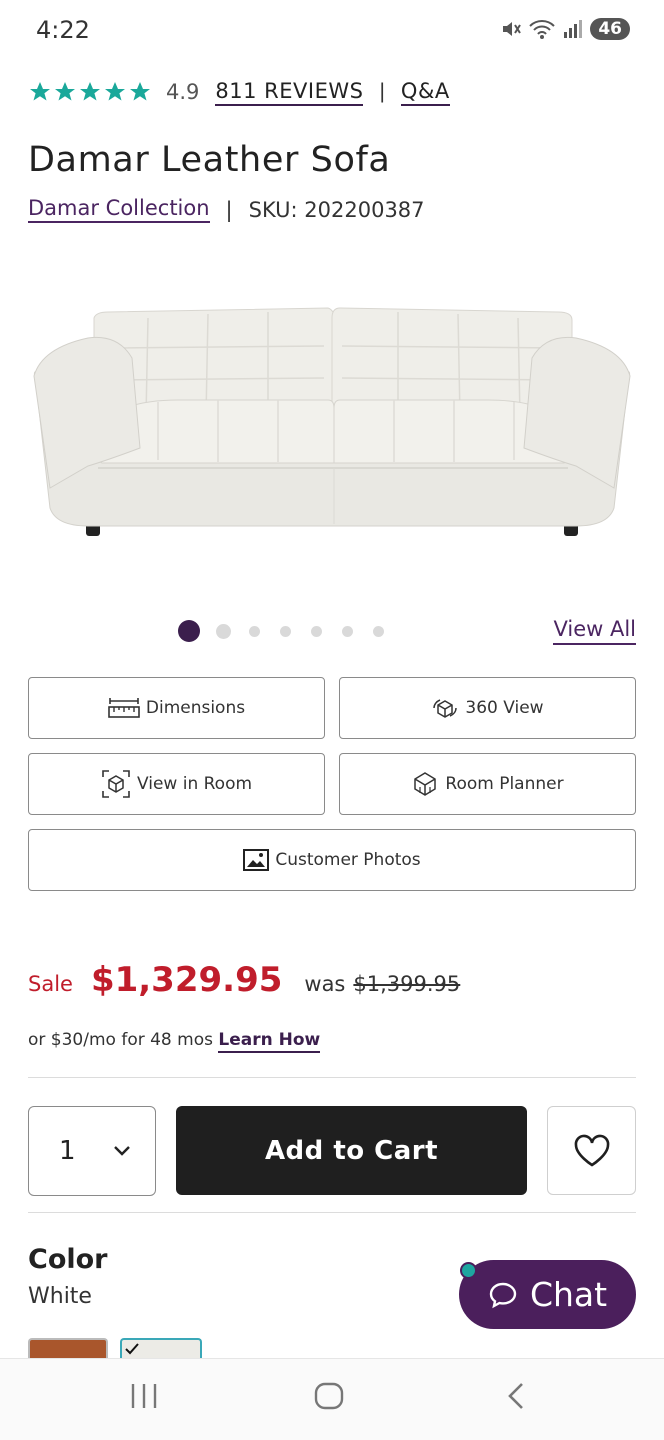 The image size is (664, 1440). Describe the element at coordinates (116, 784) in the screenshot. I see `ar-view-icon` at that location.